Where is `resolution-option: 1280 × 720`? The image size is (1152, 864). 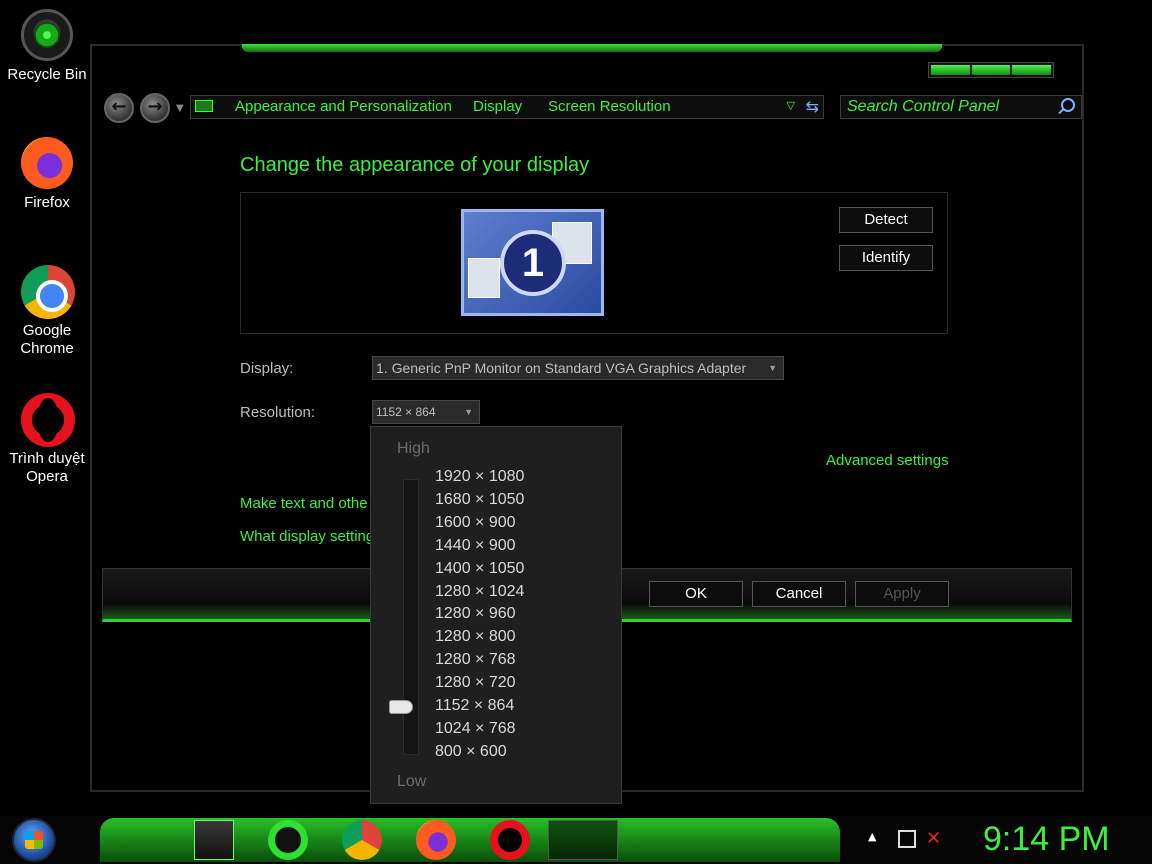
resolution-option: 1280 × 720 is located at coordinates (475, 683).